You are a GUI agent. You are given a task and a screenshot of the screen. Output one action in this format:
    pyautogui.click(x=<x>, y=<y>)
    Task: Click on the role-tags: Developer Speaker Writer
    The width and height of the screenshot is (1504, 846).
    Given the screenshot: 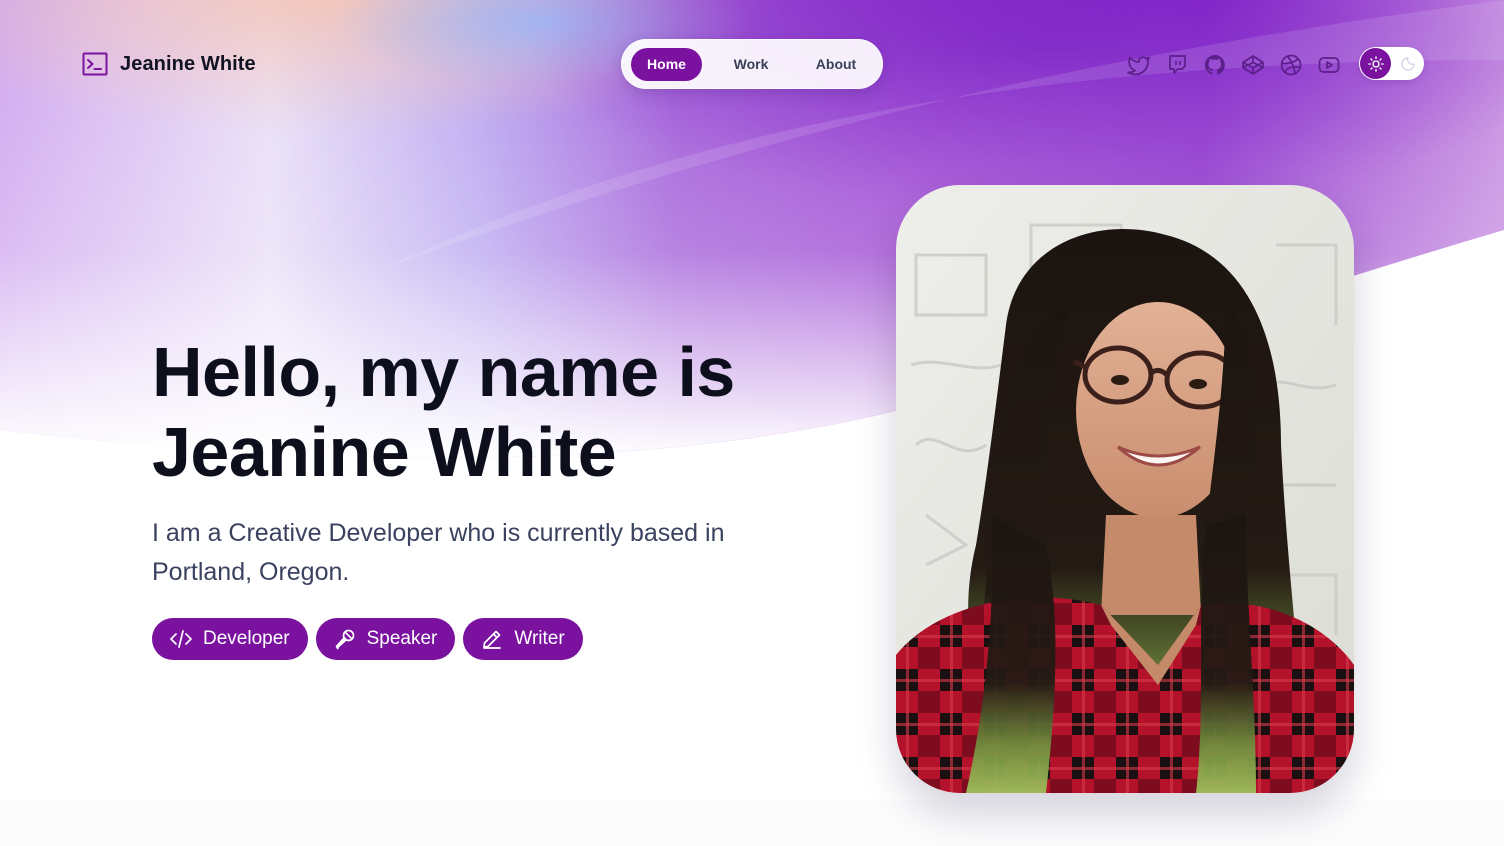 What is the action you would take?
    pyautogui.click(x=472, y=639)
    